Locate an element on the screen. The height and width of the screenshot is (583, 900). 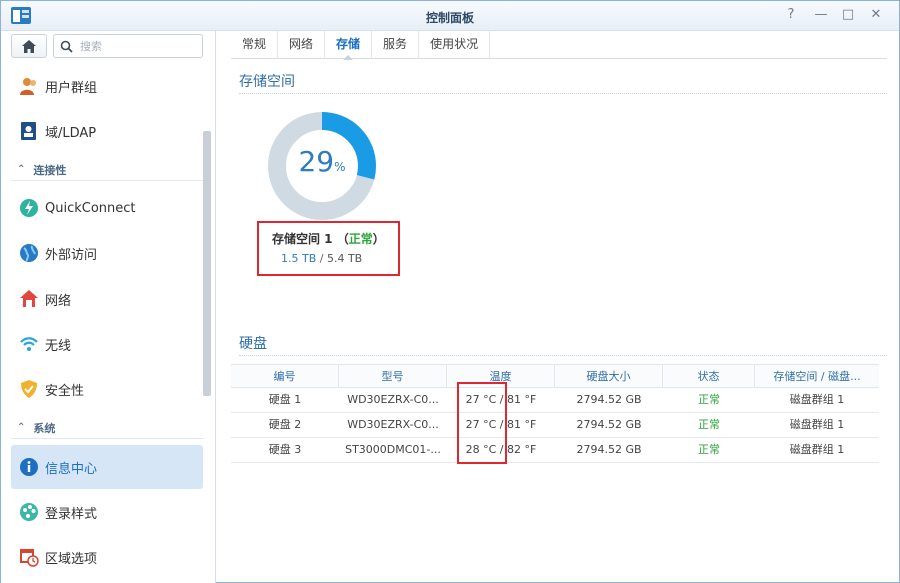
sidebar-item-user-groups: 用户群组 is located at coordinates (107, 86).